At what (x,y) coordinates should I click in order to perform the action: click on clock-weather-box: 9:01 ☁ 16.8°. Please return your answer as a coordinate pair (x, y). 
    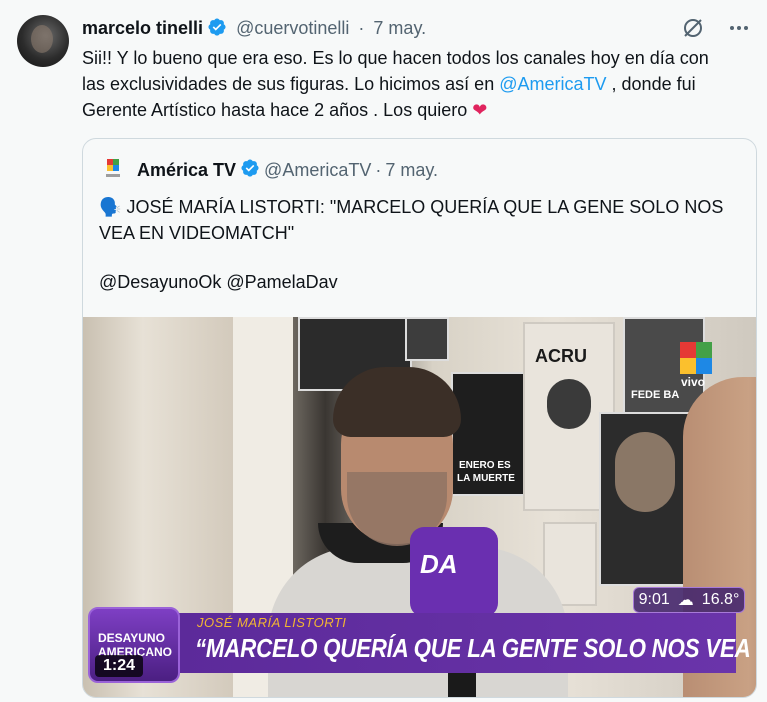
    Looking at the image, I should click on (689, 600).